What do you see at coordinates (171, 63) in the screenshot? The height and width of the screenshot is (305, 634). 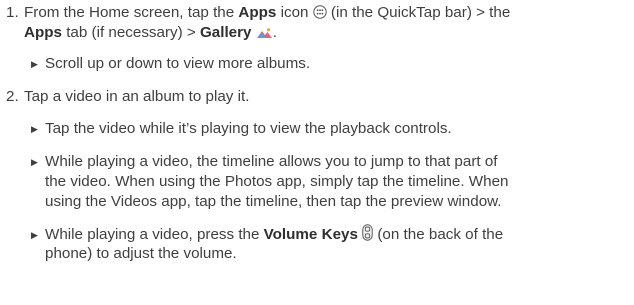 I see `bullet-scroll-albums: ▶ Scroll up or down to view more albums.` at bounding box center [171, 63].